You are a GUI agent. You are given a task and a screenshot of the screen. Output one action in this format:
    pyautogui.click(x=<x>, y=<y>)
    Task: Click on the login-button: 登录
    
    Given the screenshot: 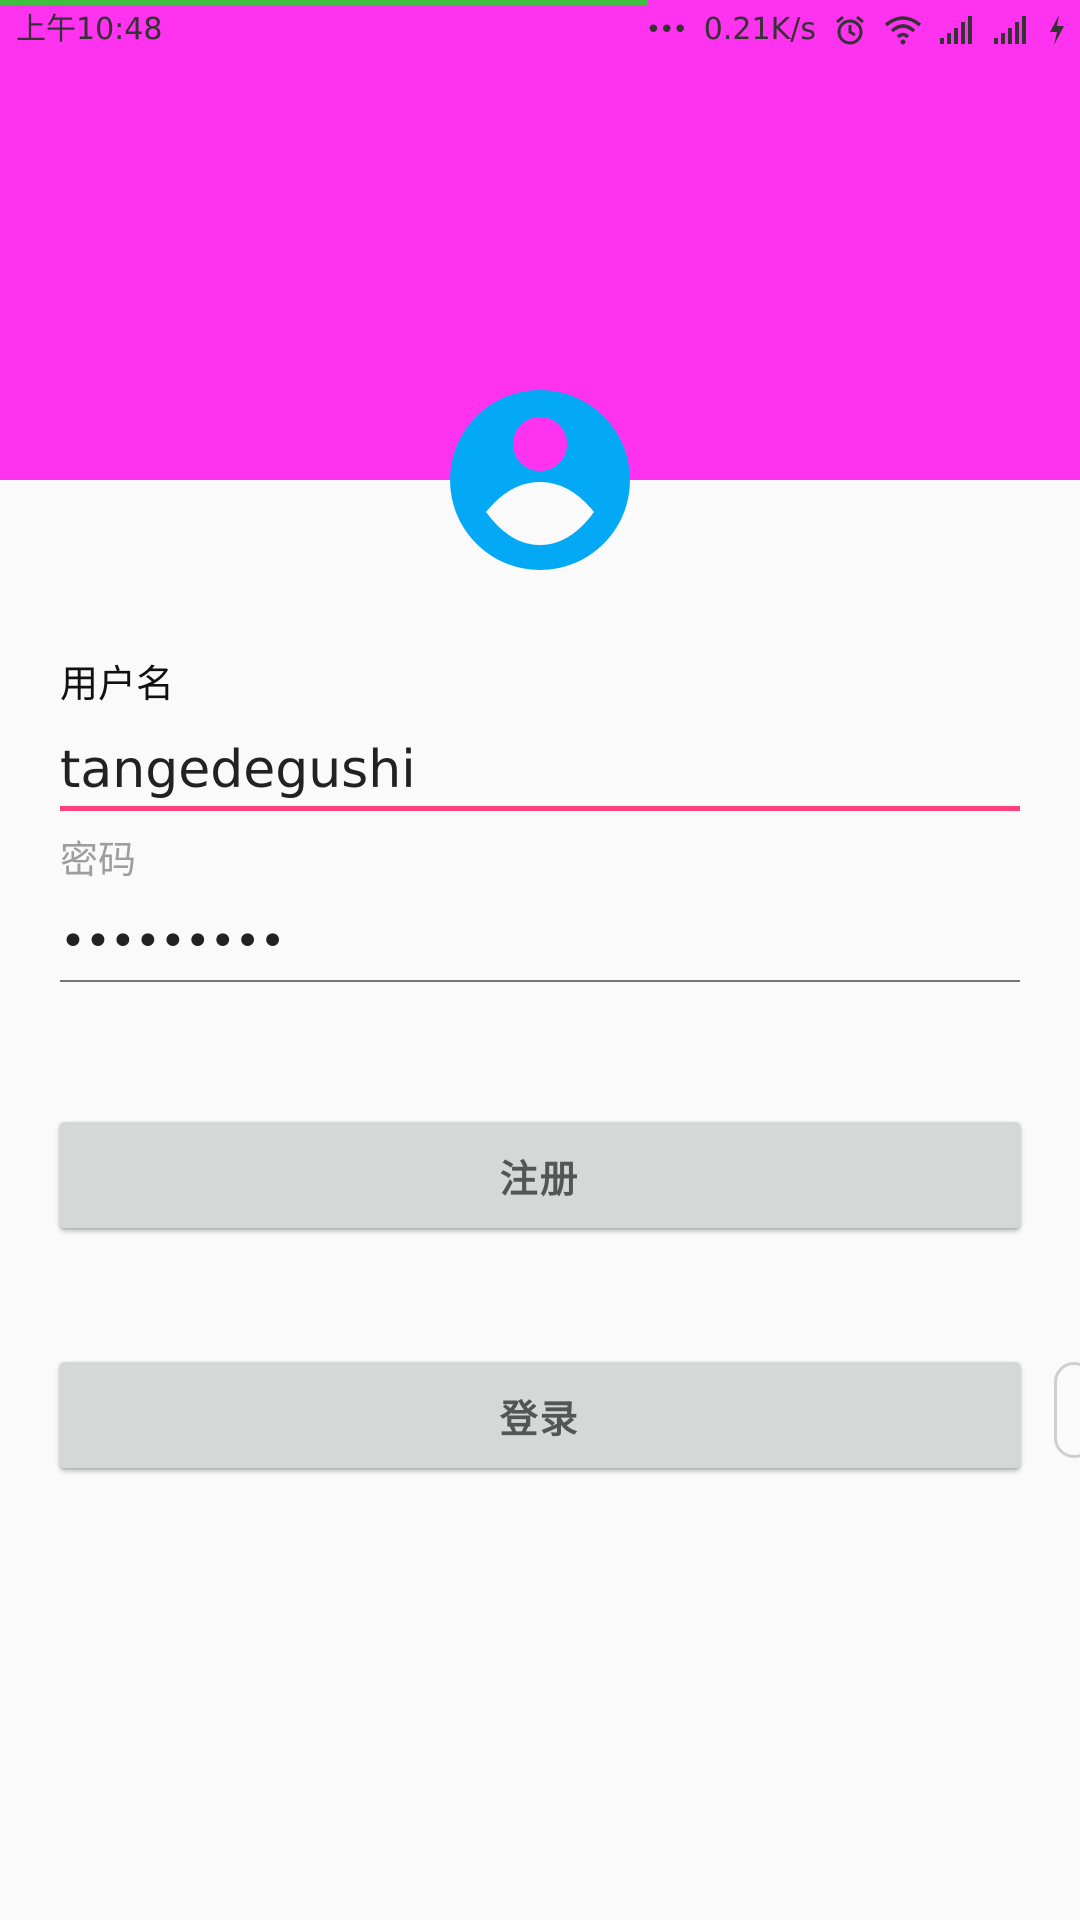 What is the action you would take?
    pyautogui.click(x=540, y=1415)
    